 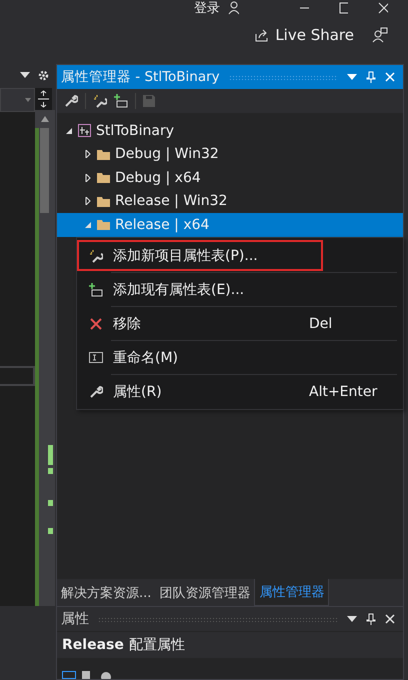 What do you see at coordinates (304, 35) in the screenshot?
I see `live-share-button: Live Share` at bounding box center [304, 35].